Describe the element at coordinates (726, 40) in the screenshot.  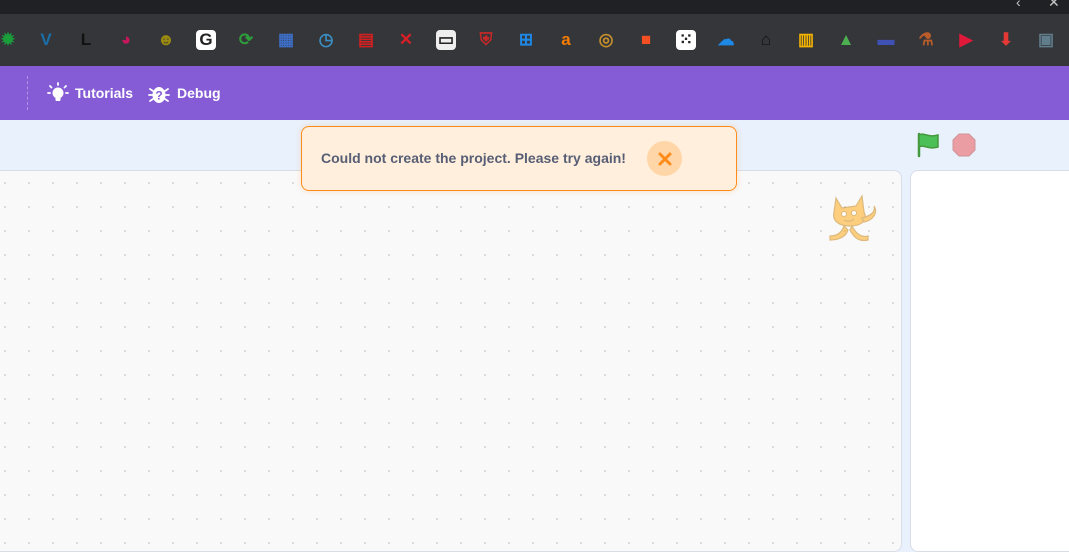
I see `ext-cloud-icon: ☁` at that location.